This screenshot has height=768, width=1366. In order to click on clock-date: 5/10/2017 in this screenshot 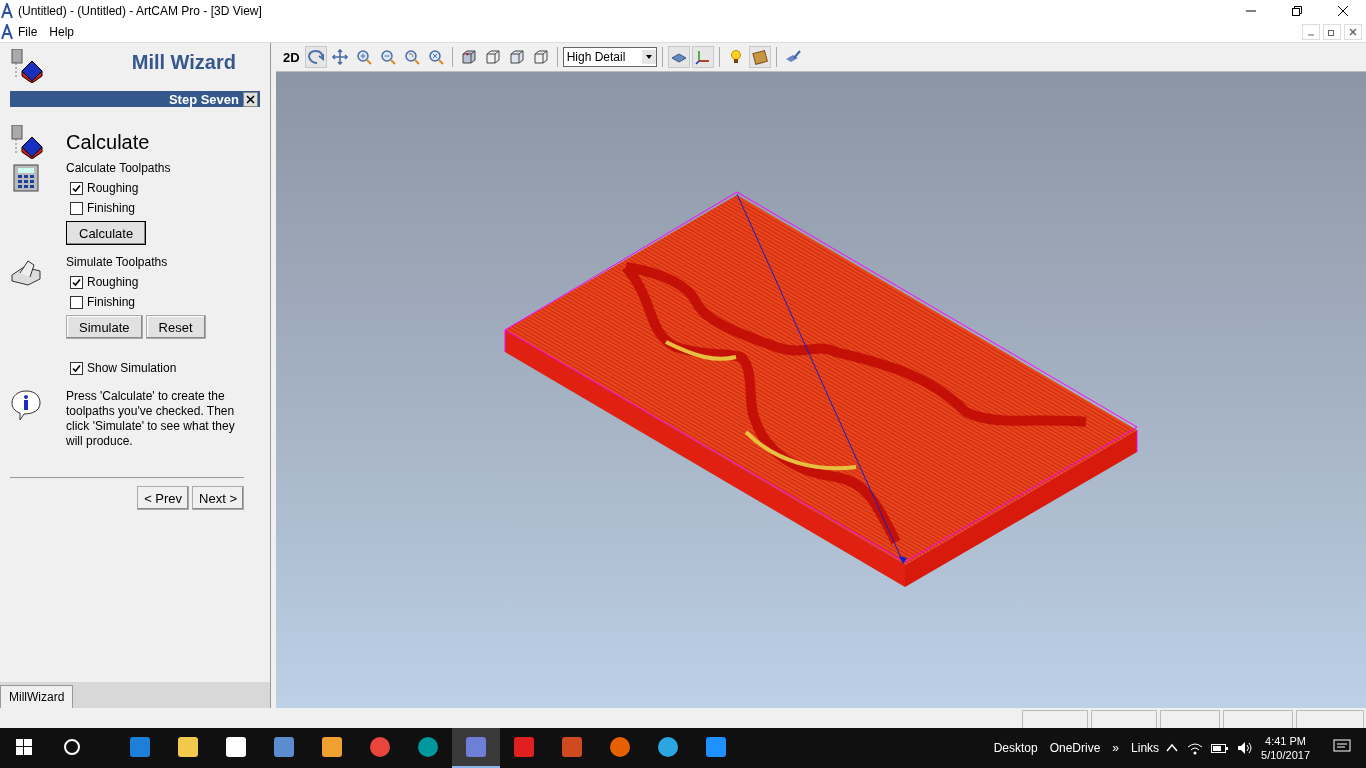, I will do `click(1285, 755)`.